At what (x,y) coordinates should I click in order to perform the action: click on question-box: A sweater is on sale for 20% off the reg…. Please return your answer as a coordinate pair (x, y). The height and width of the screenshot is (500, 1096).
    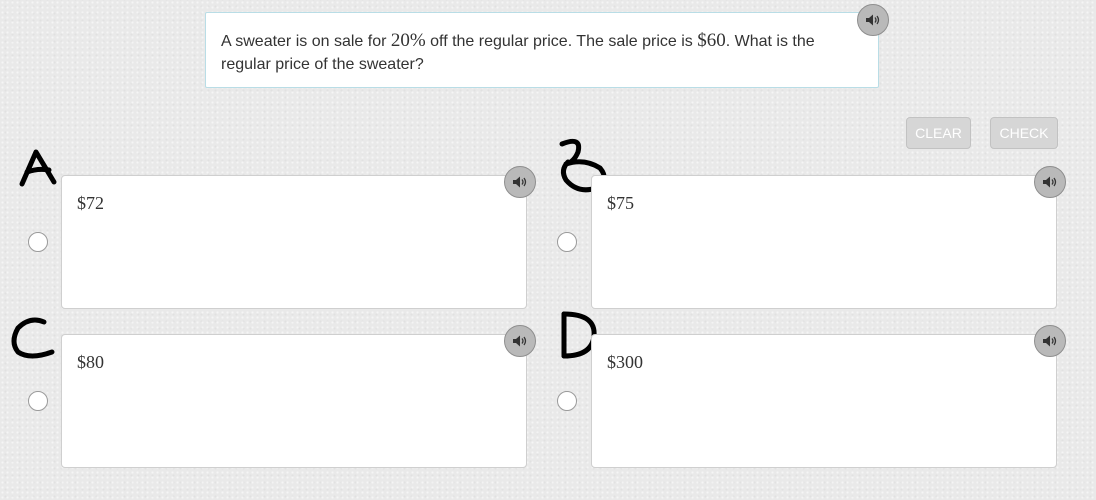
    Looking at the image, I should click on (542, 50).